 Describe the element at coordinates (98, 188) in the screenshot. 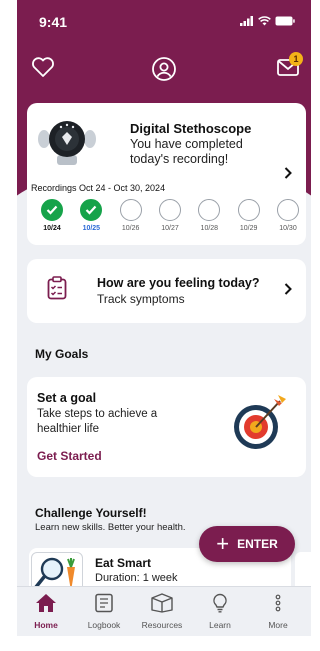

I see `recordings-range: Recordings Oct 24 - Oct 30, 2024` at that location.